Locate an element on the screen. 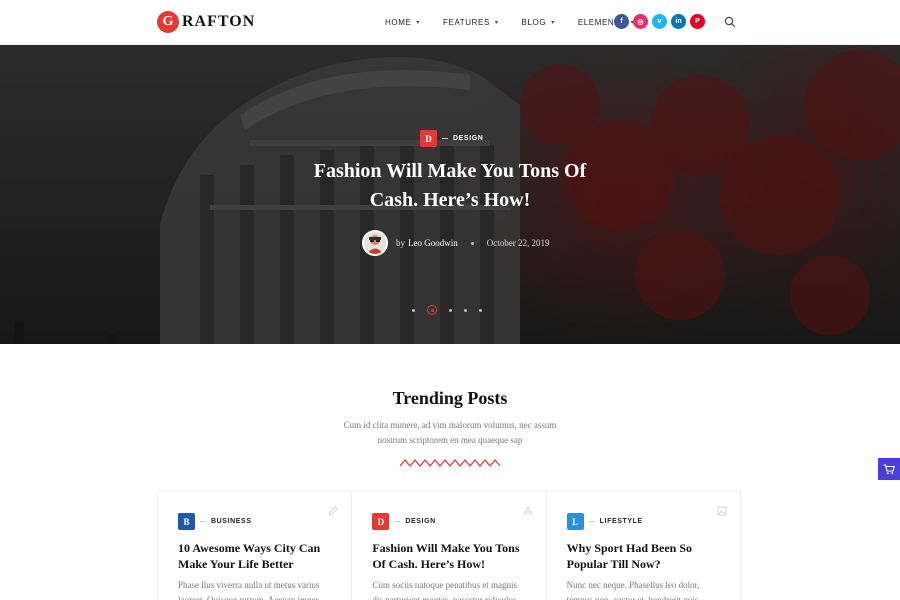  hero-meta: by Leo Goodwin October 22, 2019 is located at coordinates (456, 243).